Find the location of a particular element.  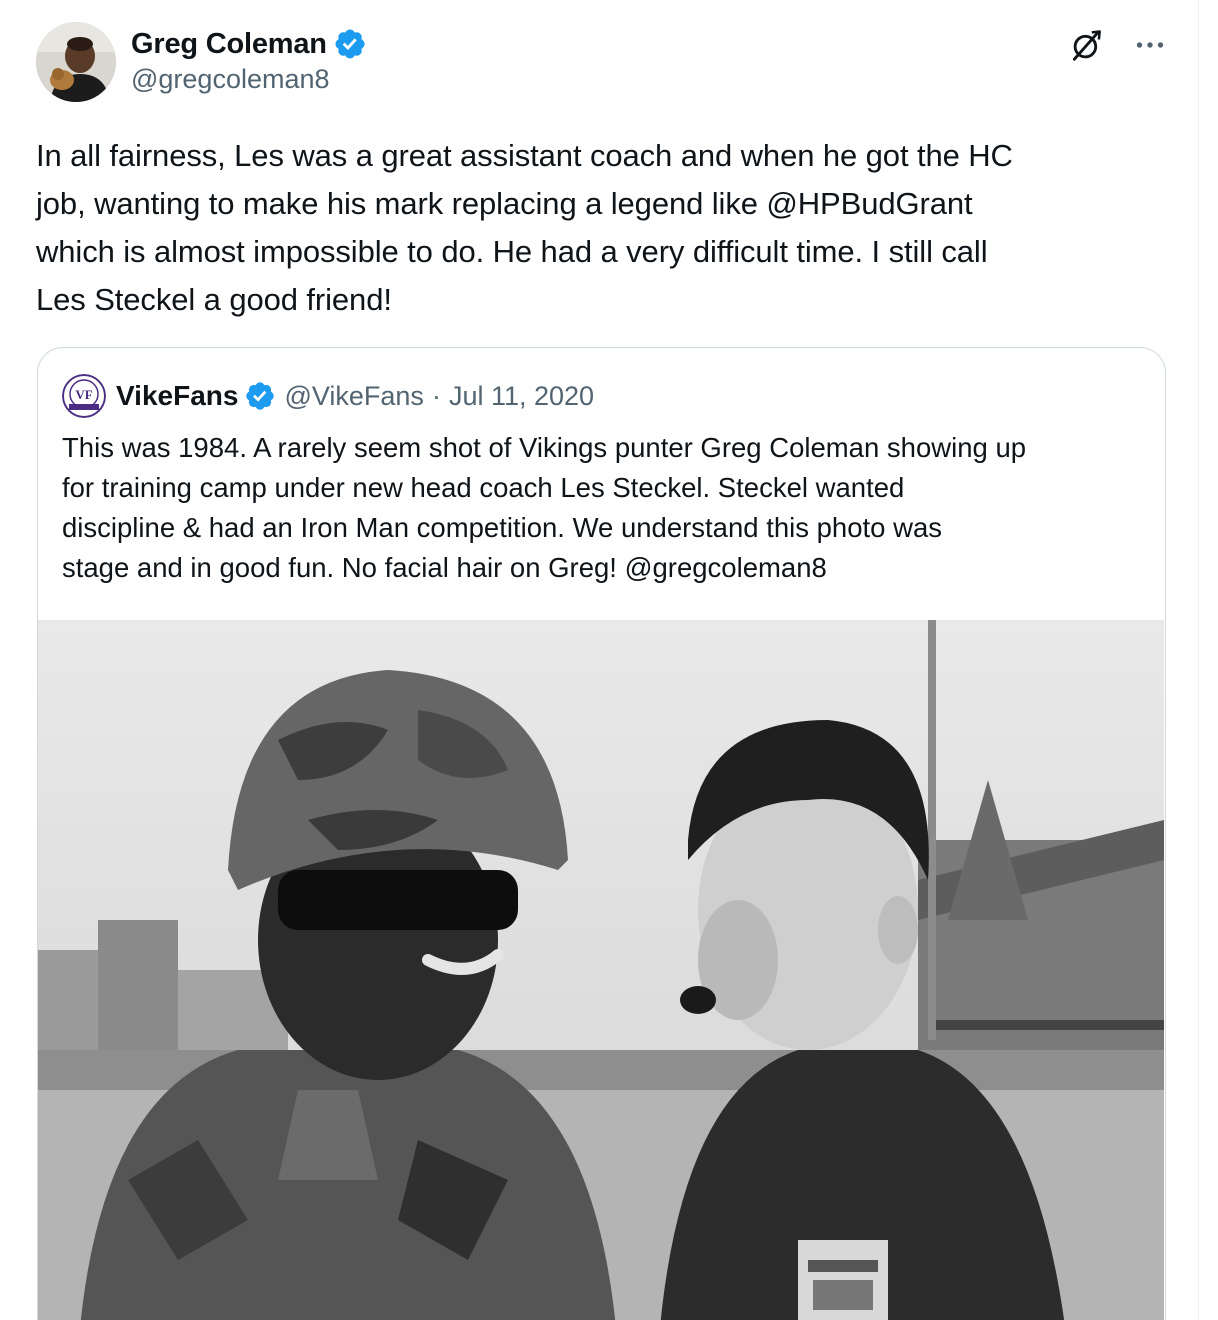

author-name-row: Greg Coleman is located at coordinates (249, 44).